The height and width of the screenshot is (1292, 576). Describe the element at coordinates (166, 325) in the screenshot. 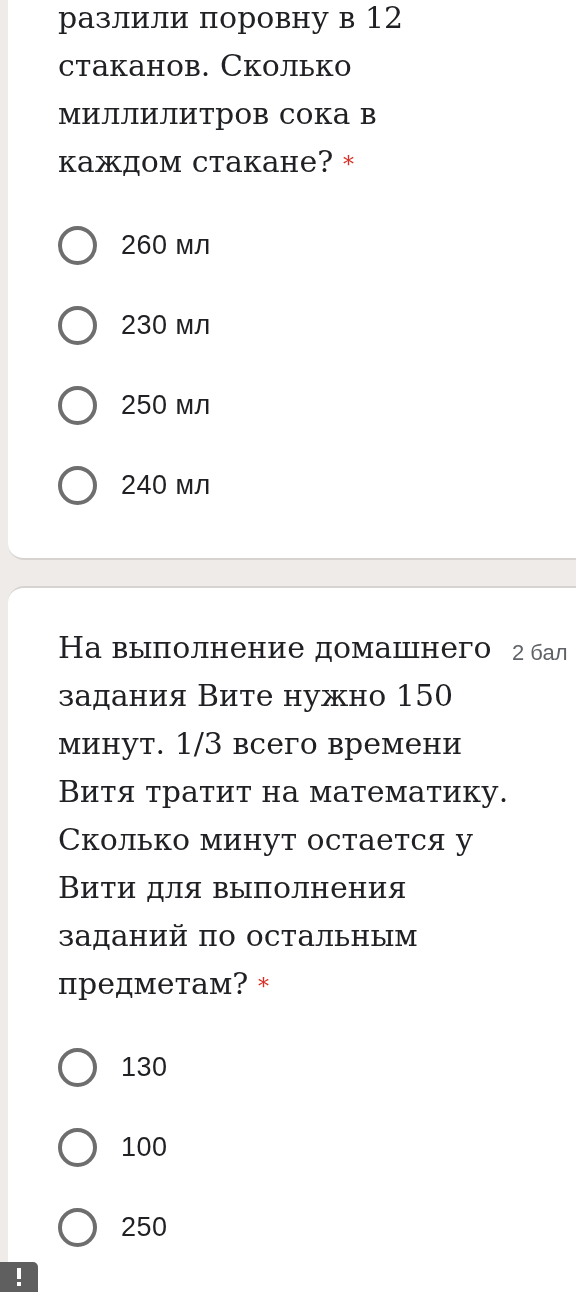

I see `option-label: 230 мл` at that location.